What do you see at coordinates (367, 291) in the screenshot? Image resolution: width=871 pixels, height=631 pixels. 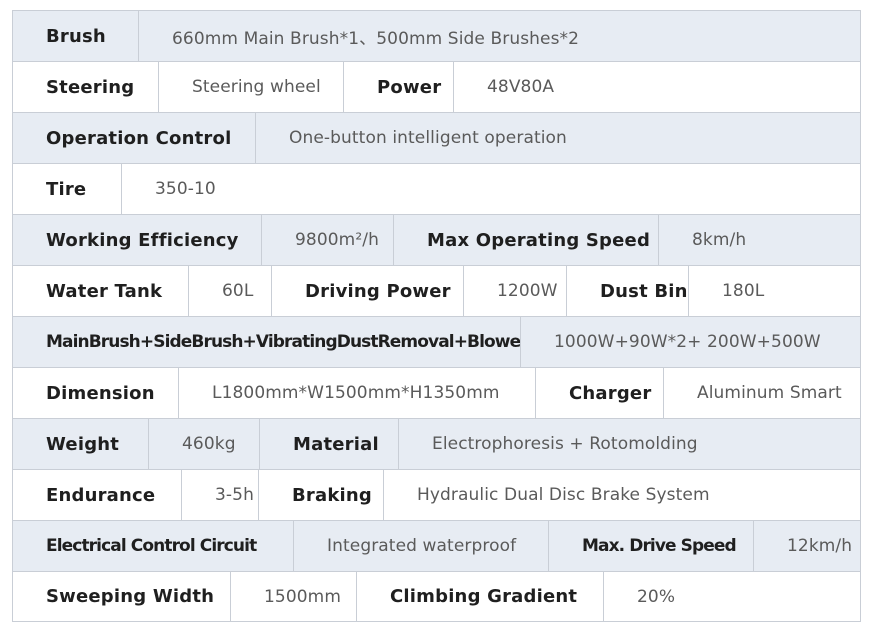 I see `spec-label: Driving Power` at bounding box center [367, 291].